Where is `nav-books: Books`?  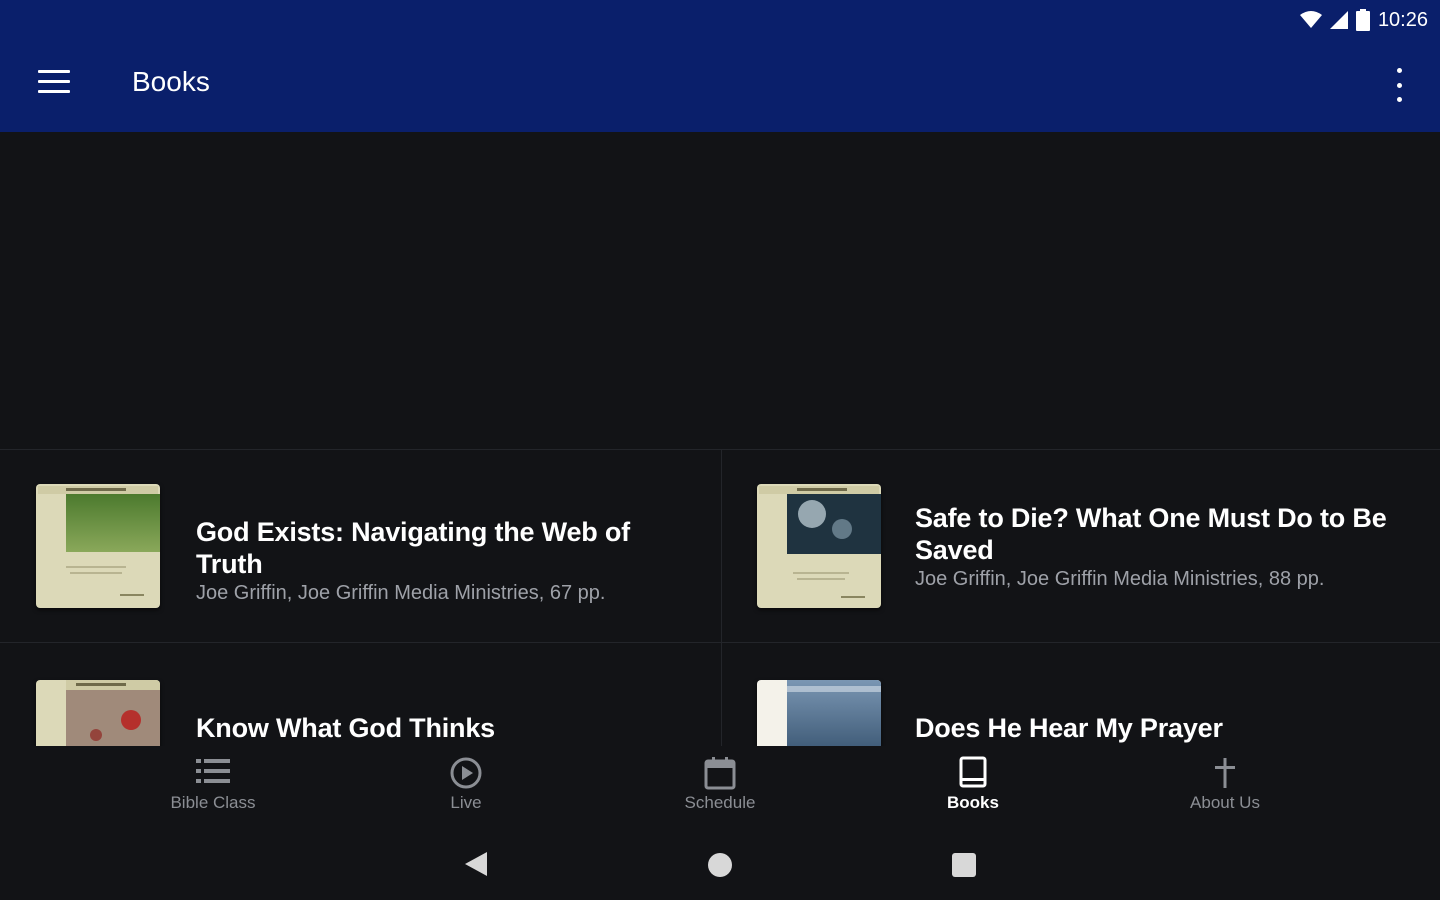 nav-books: Books is located at coordinates (973, 784).